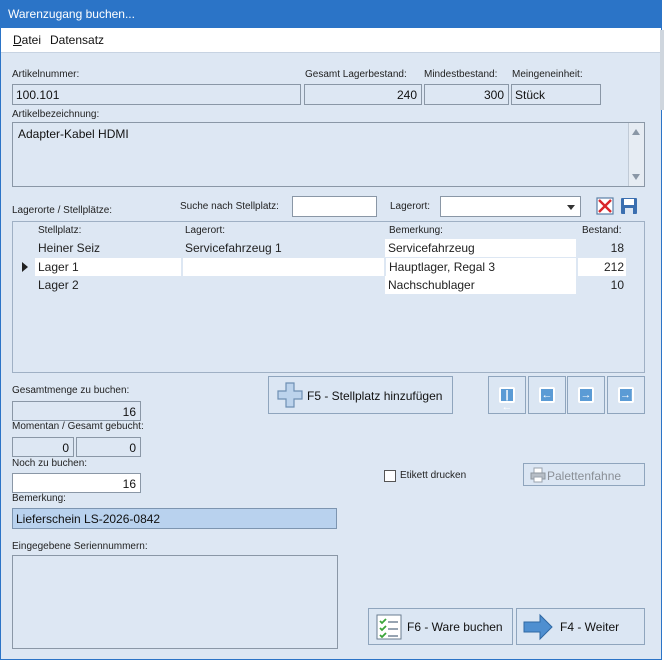 This screenshot has height=661, width=664. I want to click on save-disk-icon, so click(629, 206).